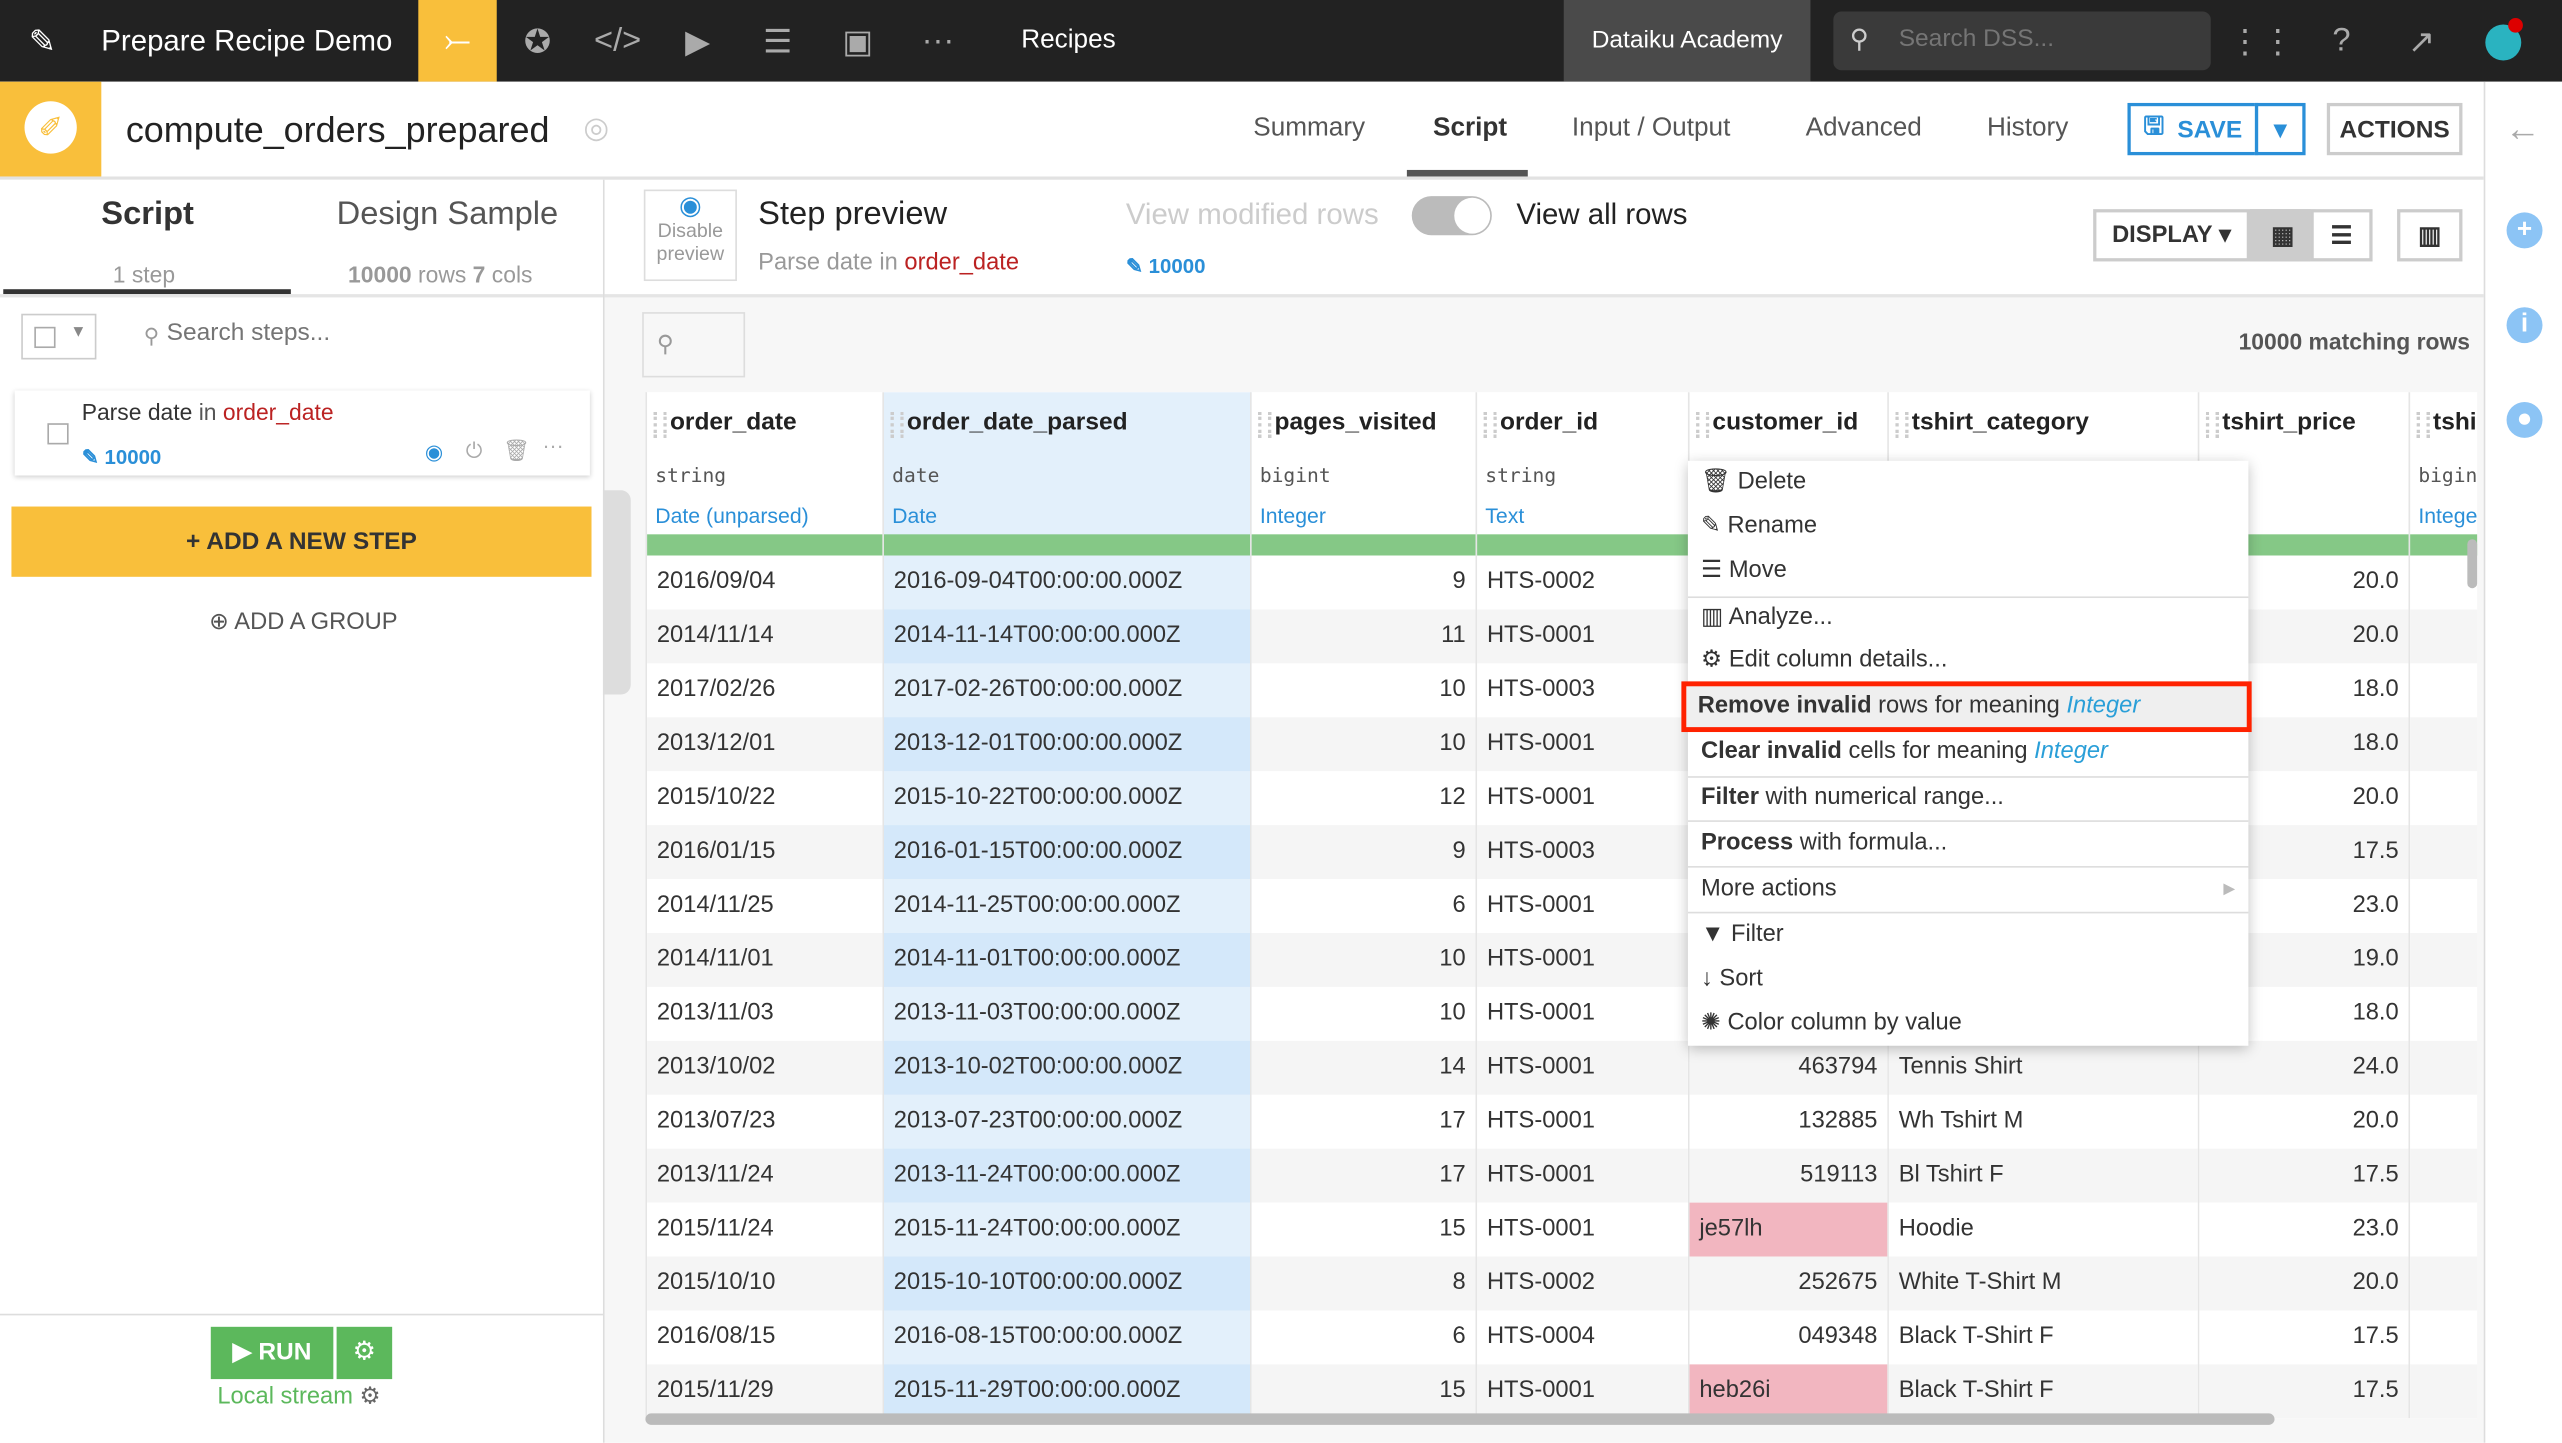 The height and width of the screenshot is (1443, 2562). Describe the element at coordinates (1788, 1121) in the screenshot. I see `table-cell: 132885` at that location.